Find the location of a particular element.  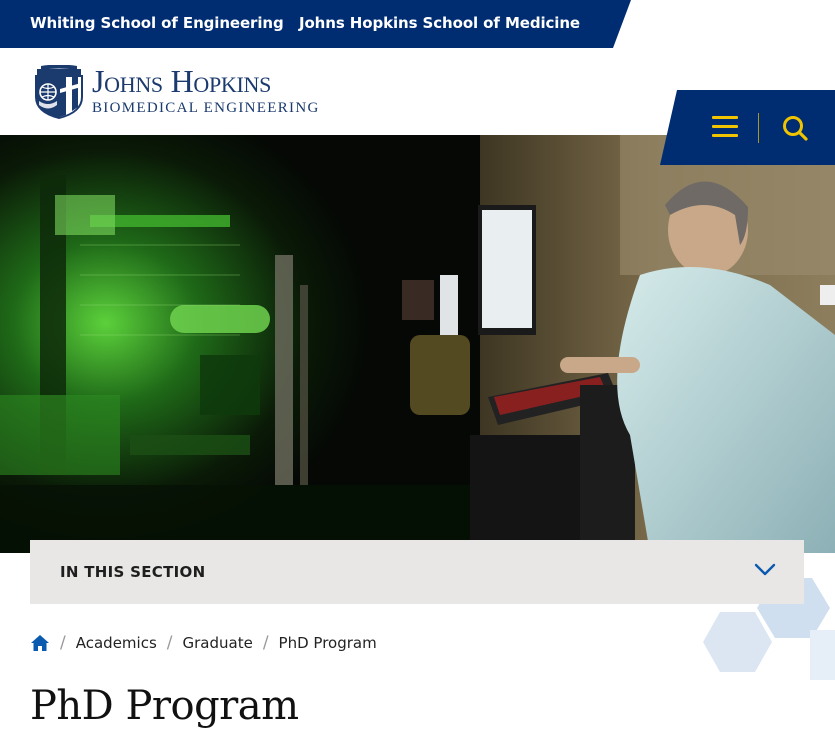

logo-name-first: Johns is located at coordinates (127, 81).